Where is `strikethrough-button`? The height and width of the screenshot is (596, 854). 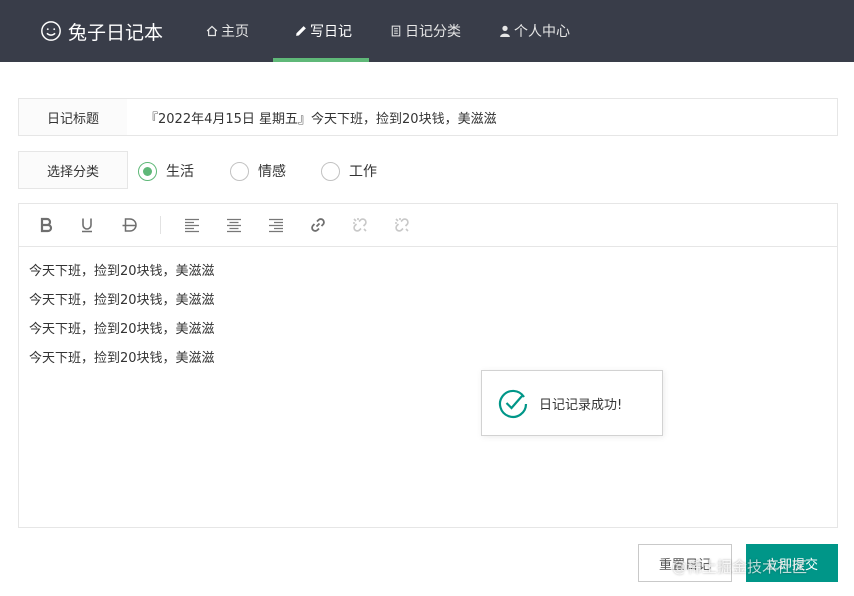
strikethrough-button is located at coordinates (129, 225).